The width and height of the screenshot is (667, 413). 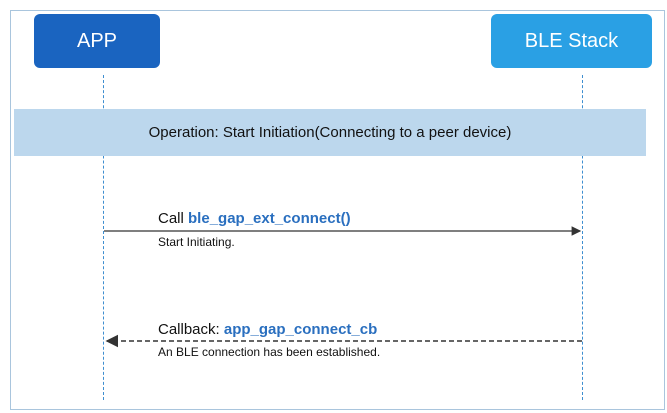 I want to click on call-message: Call ble_gap_ext_connect(), so click(x=254, y=218).